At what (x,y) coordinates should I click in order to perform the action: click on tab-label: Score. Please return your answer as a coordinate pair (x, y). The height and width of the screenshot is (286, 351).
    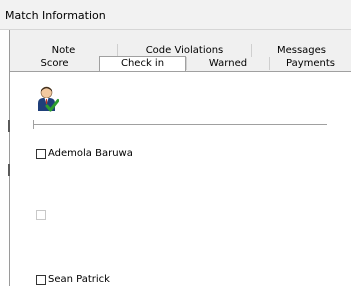
    Looking at the image, I should click on (54, 63).